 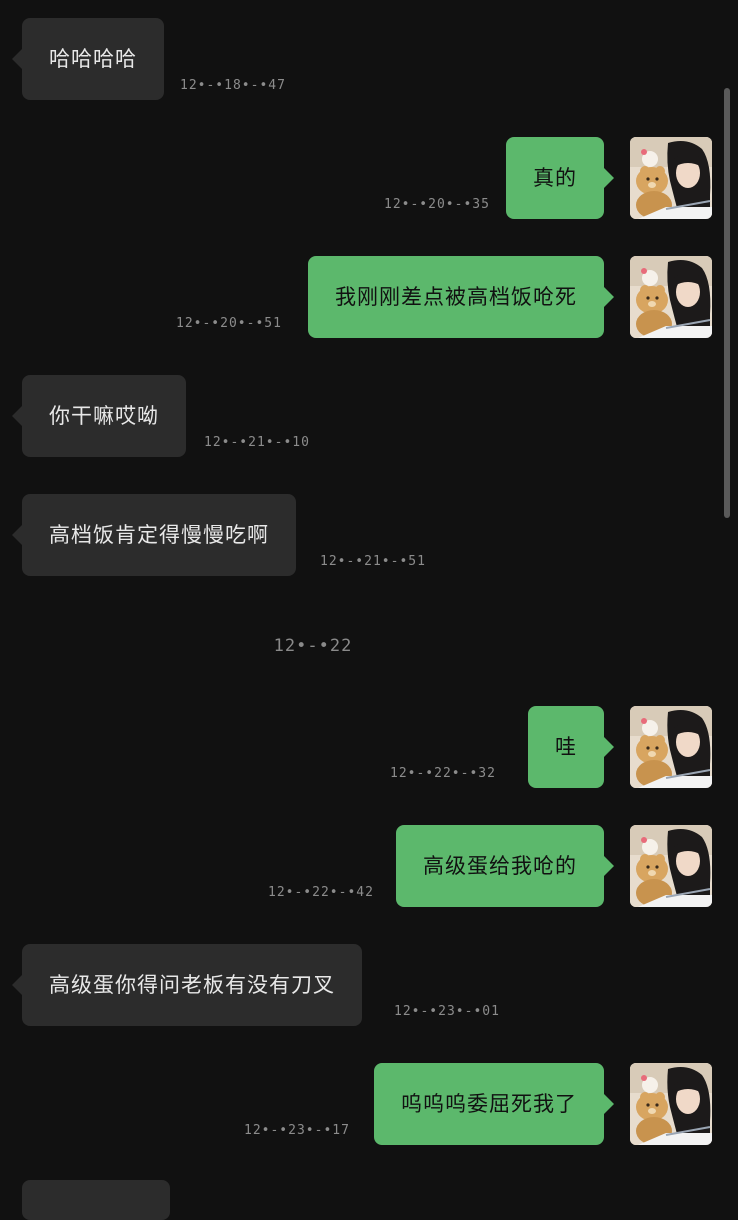 I want to click on message-bubble: 高级蛋你得问老板有没有刀叉, so click(x=187, y=985).